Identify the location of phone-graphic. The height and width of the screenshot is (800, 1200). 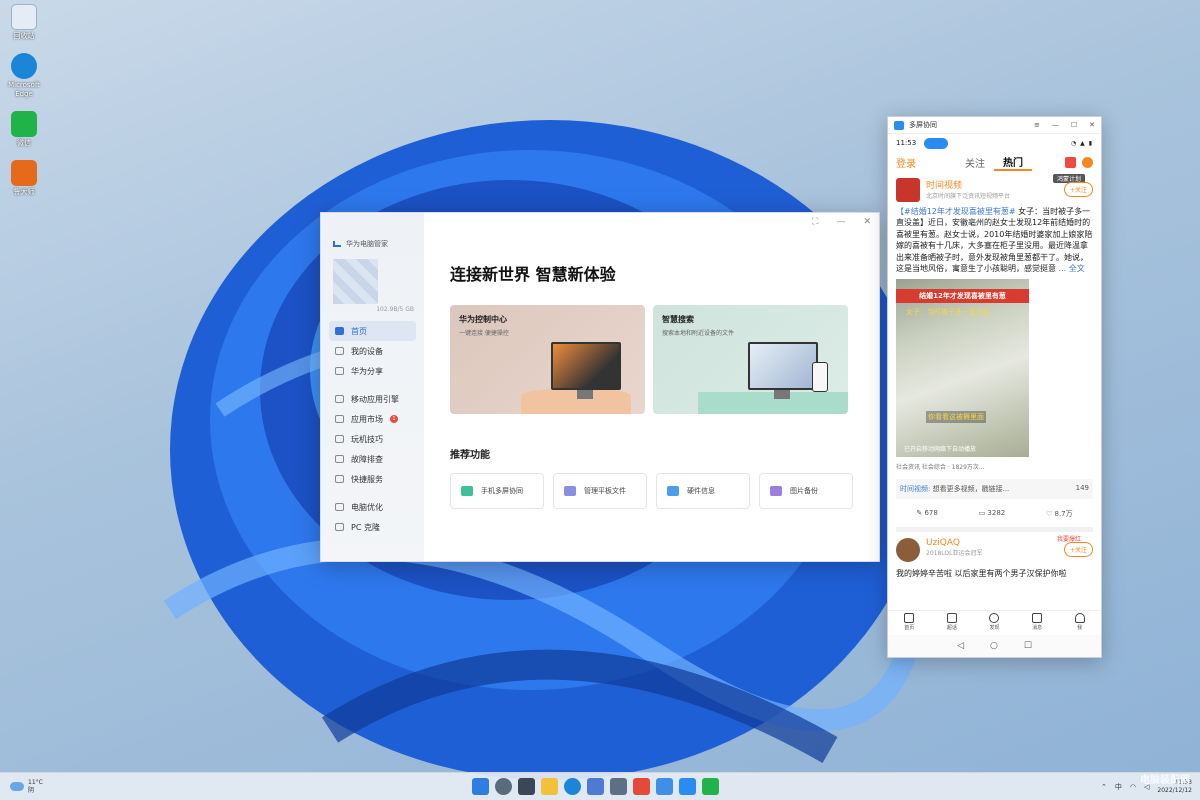
(820, 377).